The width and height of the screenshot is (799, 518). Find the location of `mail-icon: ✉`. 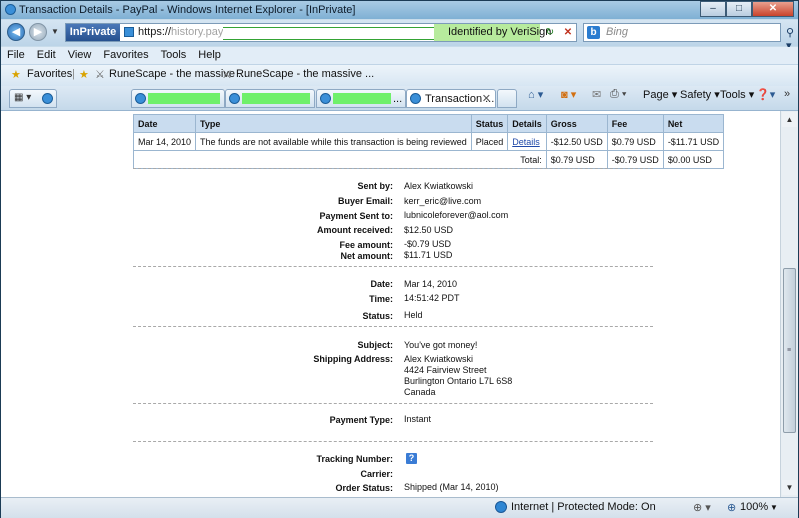

mail-icon: ✉ is located at coordinates (596, 94).